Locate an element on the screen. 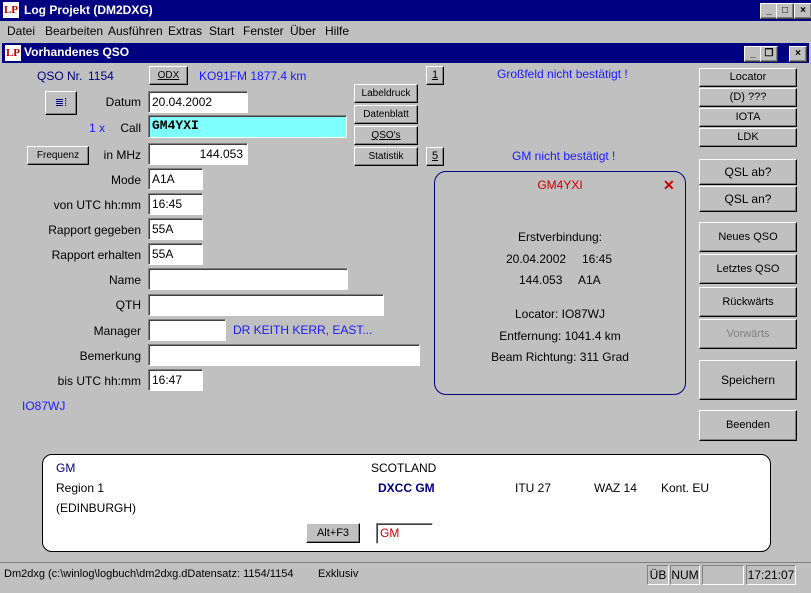 The width and height of the screenshot is (811, 593). von-utc-label: von UTC hh:mm is located at coordinates (97, 205).